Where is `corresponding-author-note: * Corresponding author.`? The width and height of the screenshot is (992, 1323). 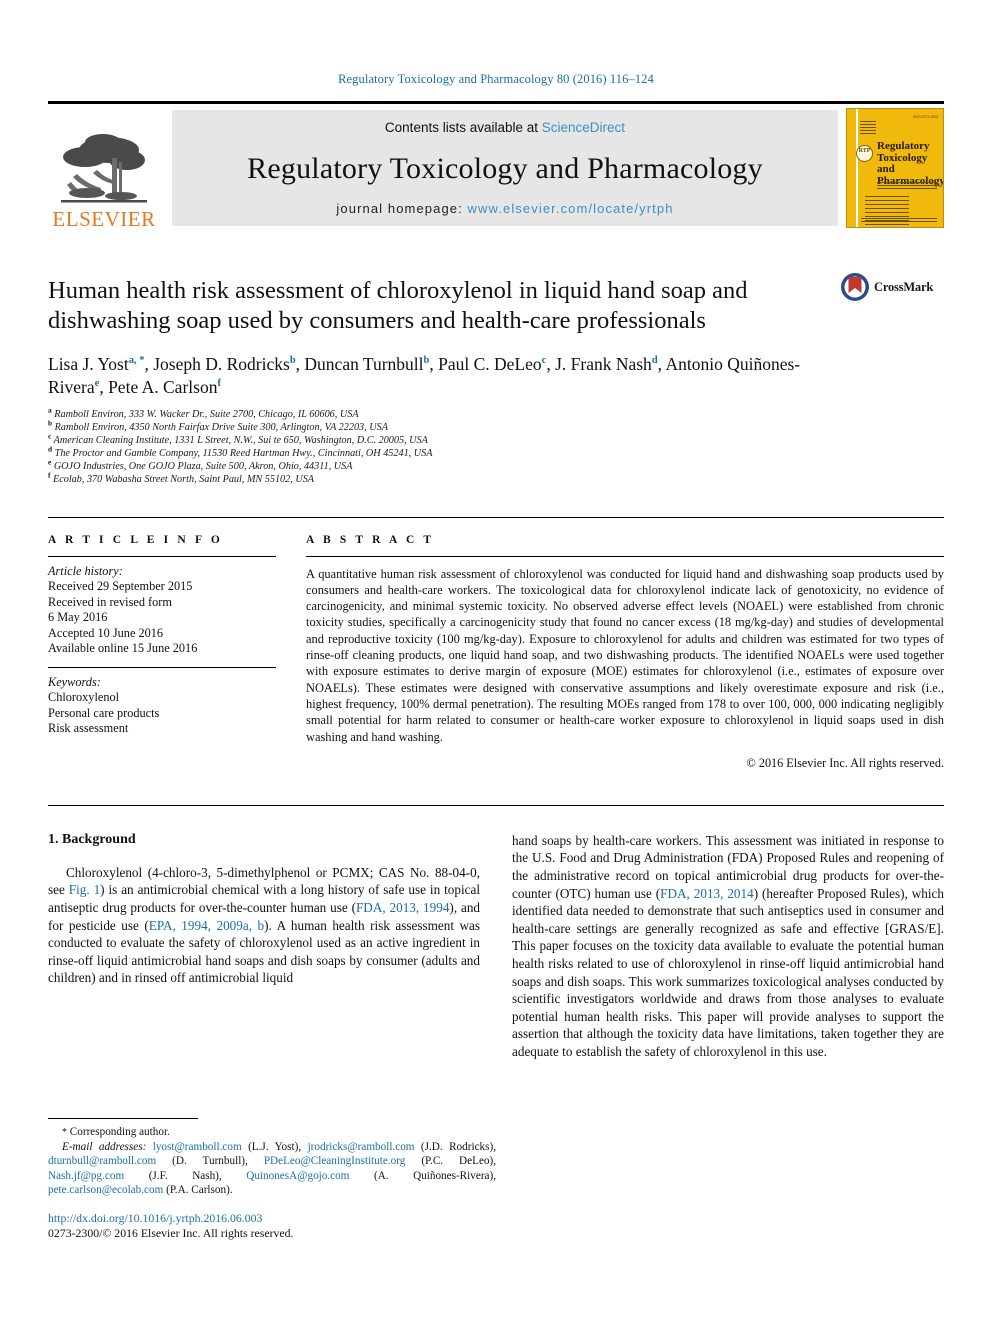
corresponding-author-note: * Corresponding author. is located at coordinates (272, 1132).